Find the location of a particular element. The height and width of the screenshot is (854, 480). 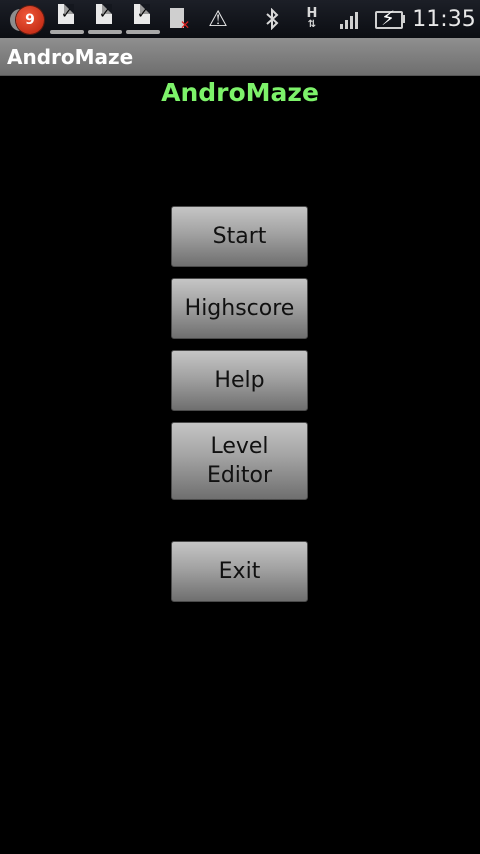

help-button: Help is located at coordinates (239, 380).